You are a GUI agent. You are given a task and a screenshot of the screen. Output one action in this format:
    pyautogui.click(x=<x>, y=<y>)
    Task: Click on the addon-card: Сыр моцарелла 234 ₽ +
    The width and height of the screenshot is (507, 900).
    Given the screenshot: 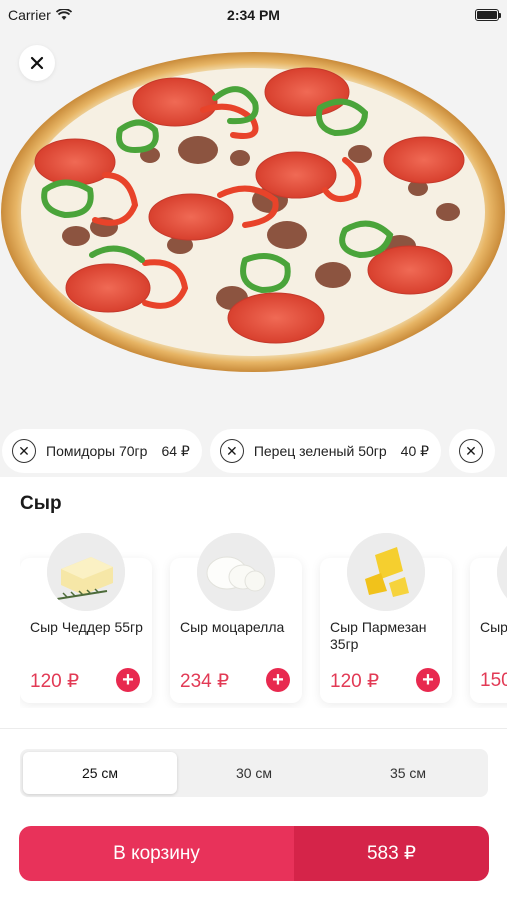 What is the action you would take?
    pyautogui.click(x=236, y=618)
    